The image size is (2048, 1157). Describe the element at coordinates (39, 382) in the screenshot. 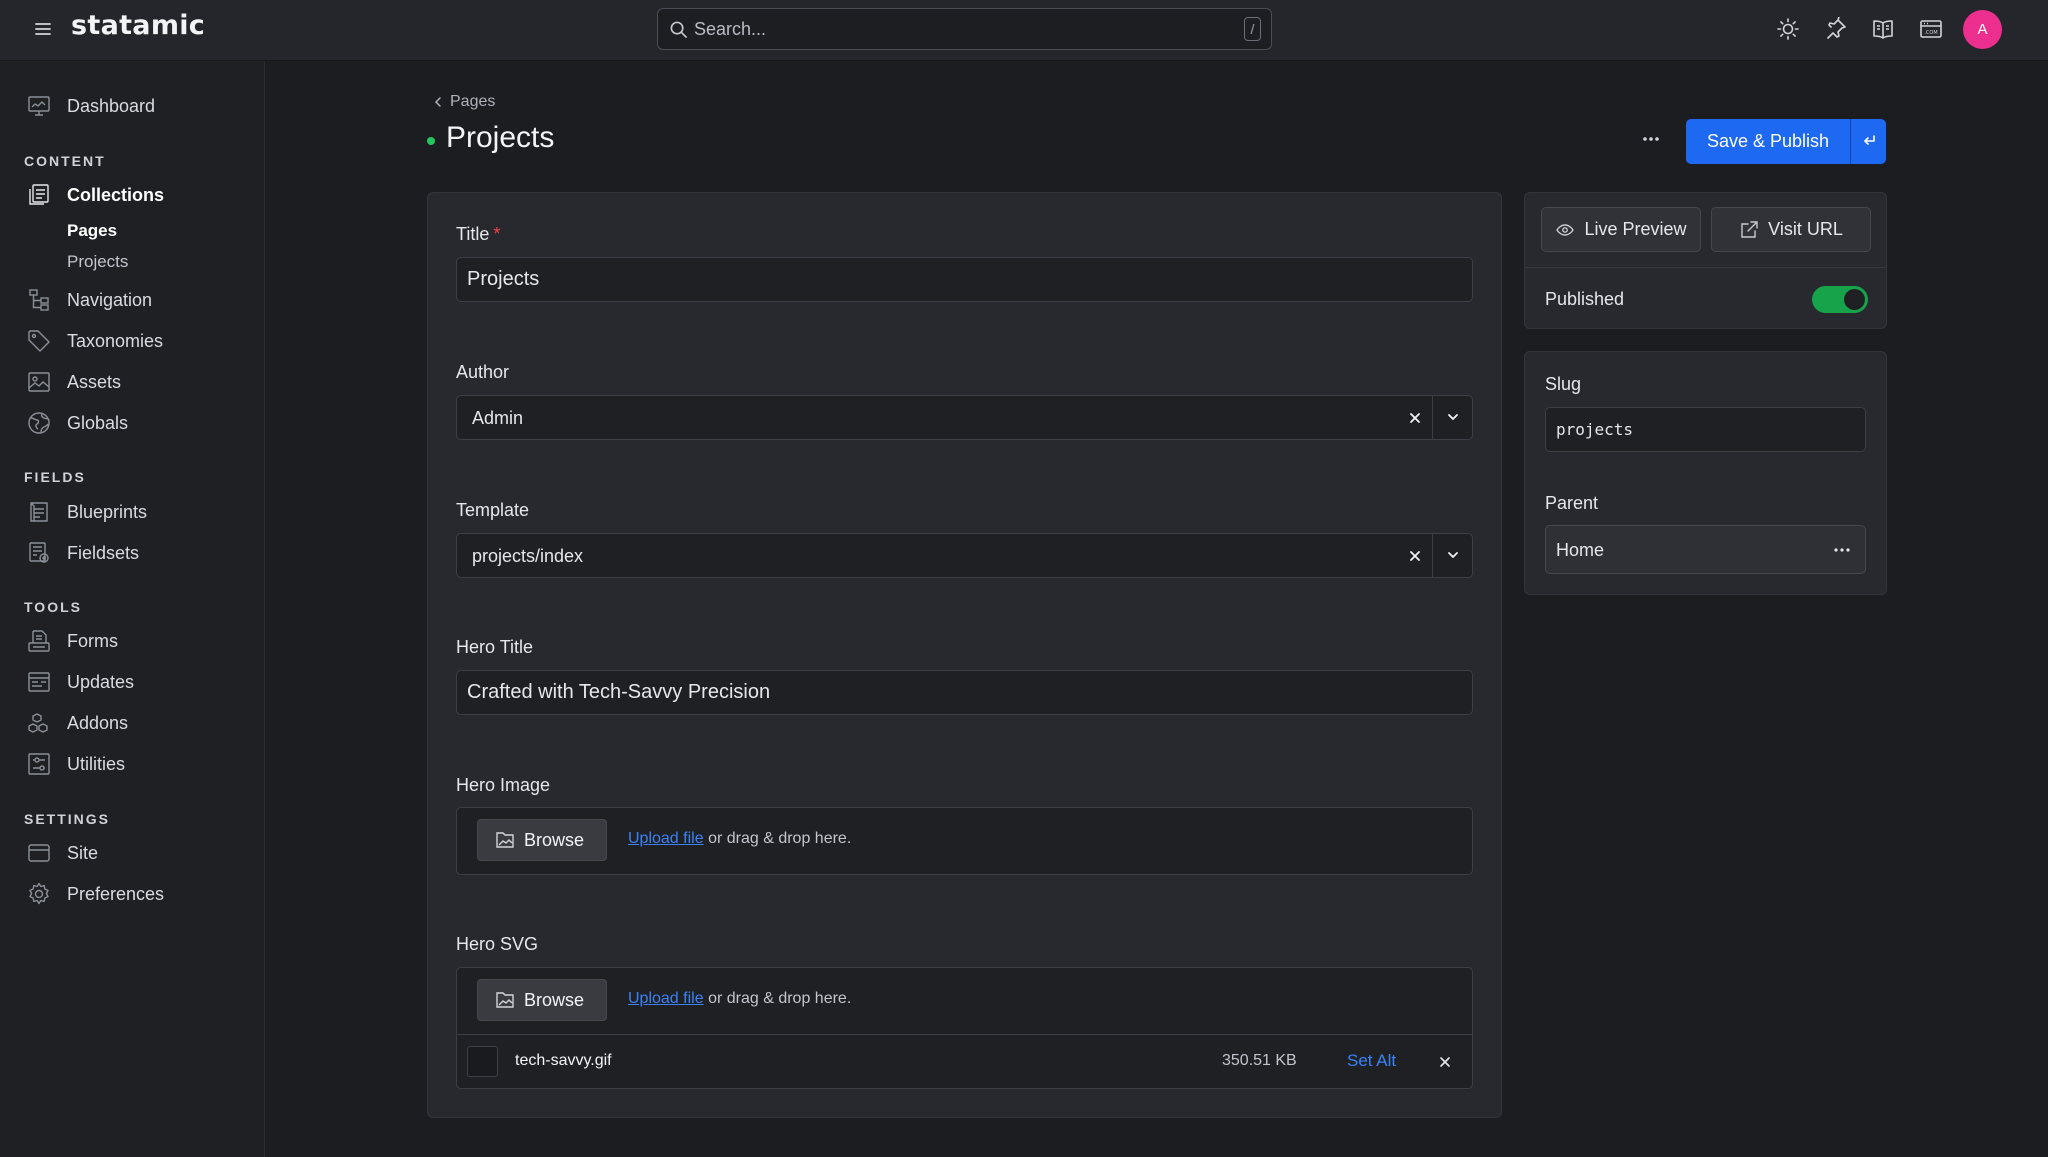

I see `image-icon` at that location.